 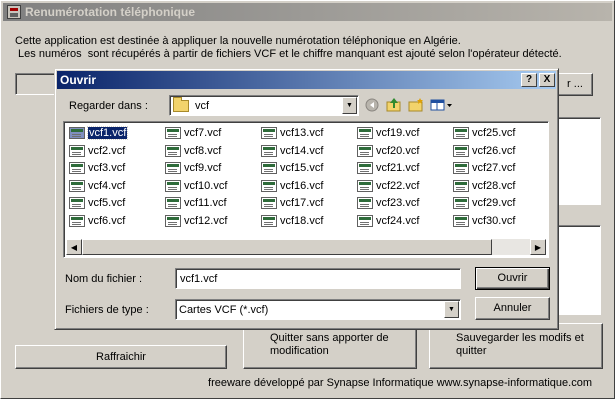 I want to click on path-field, so click(x=36, y=84).